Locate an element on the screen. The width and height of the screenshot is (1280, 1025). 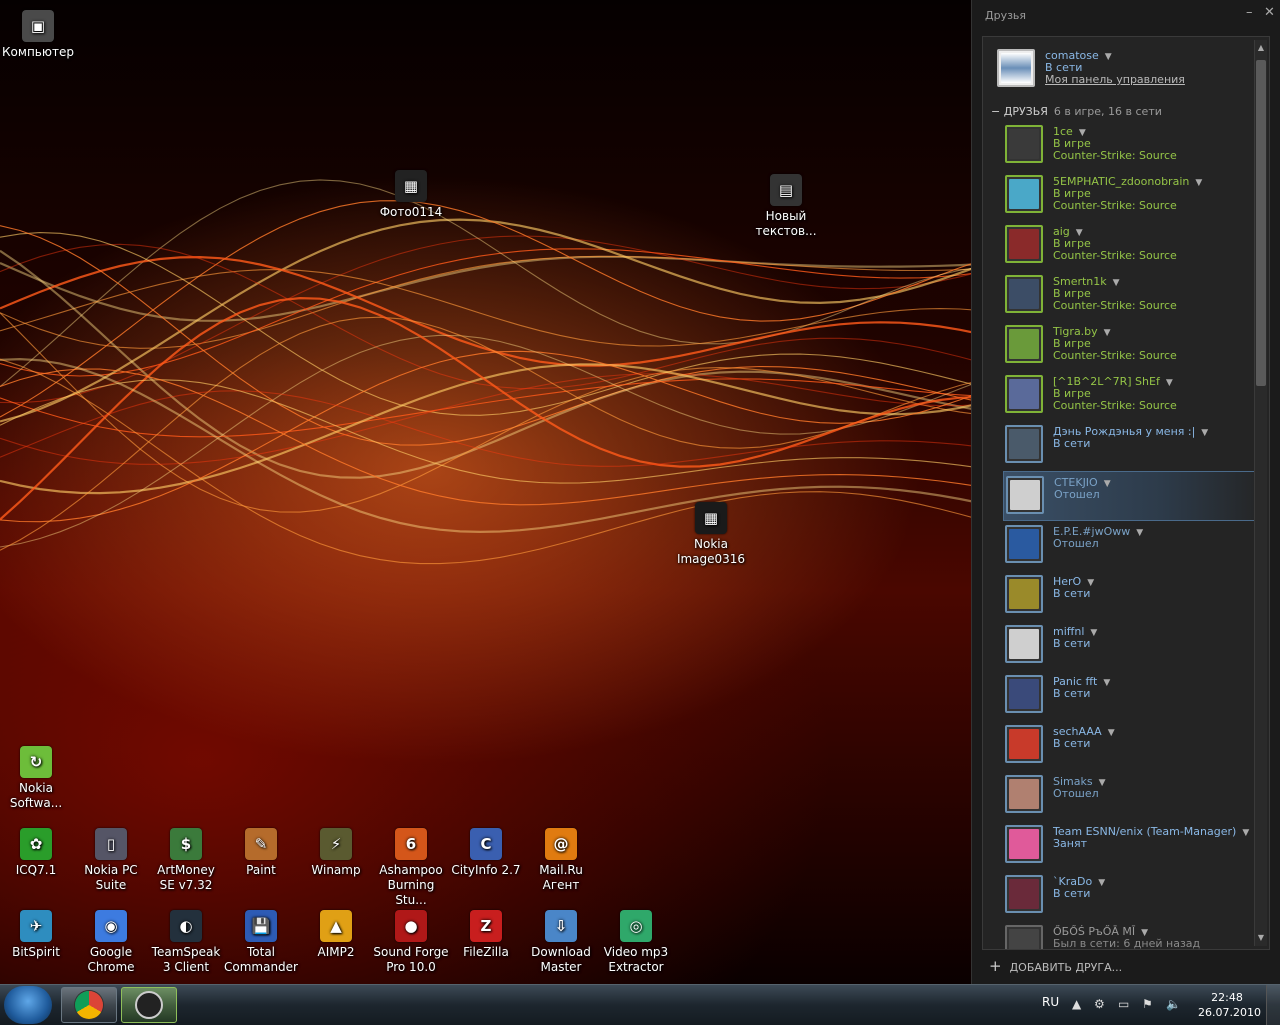
desktop-icon: ◐ TeamSpeak 3 Client is located at coordinates (186, 942).